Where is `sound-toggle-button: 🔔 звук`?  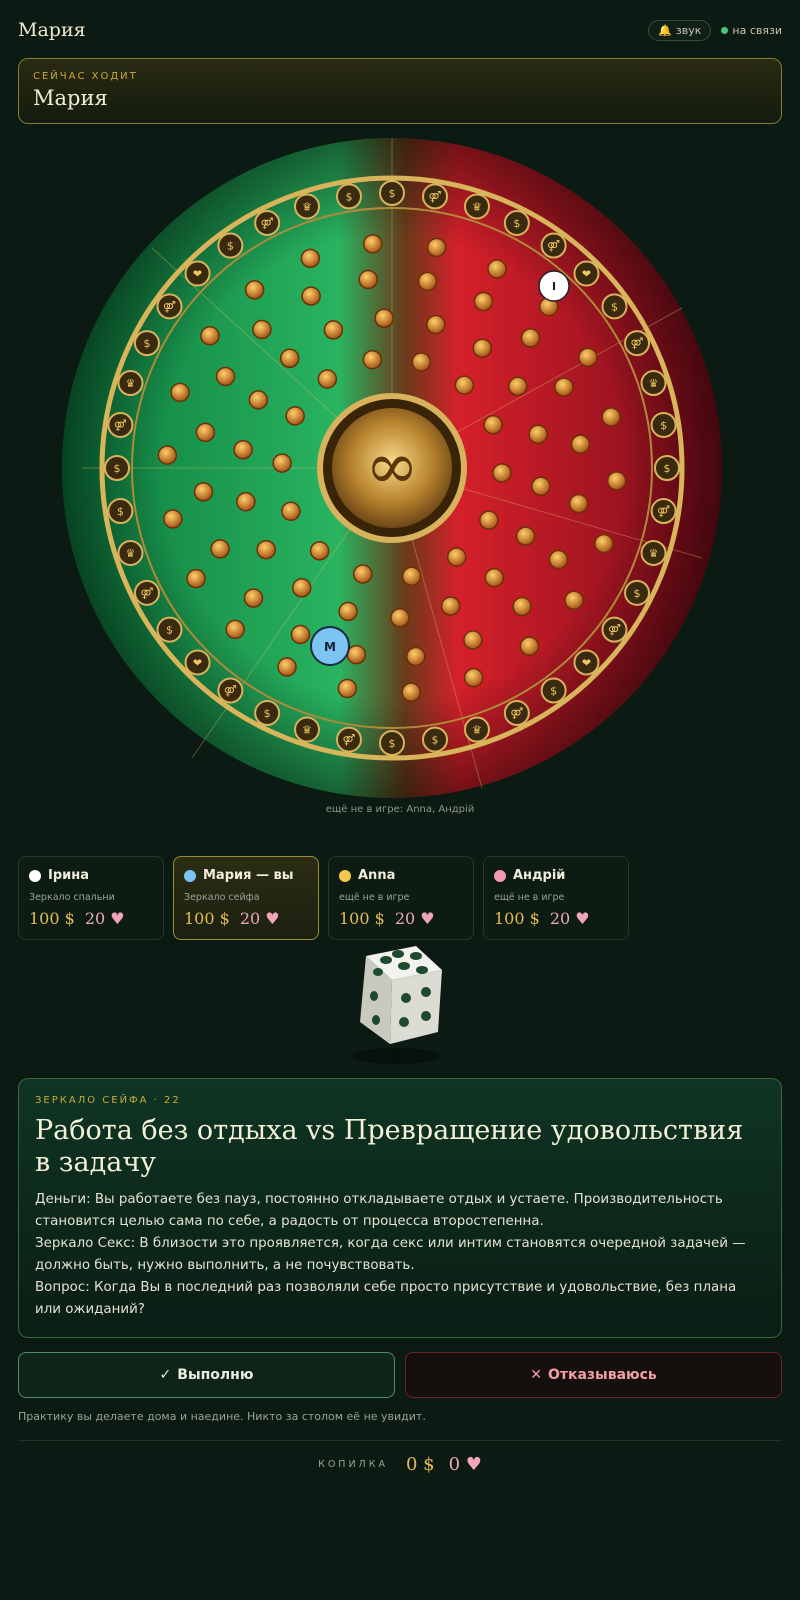 sound-toggle-button: 🔔 звук is located at coordinates (680, 30).